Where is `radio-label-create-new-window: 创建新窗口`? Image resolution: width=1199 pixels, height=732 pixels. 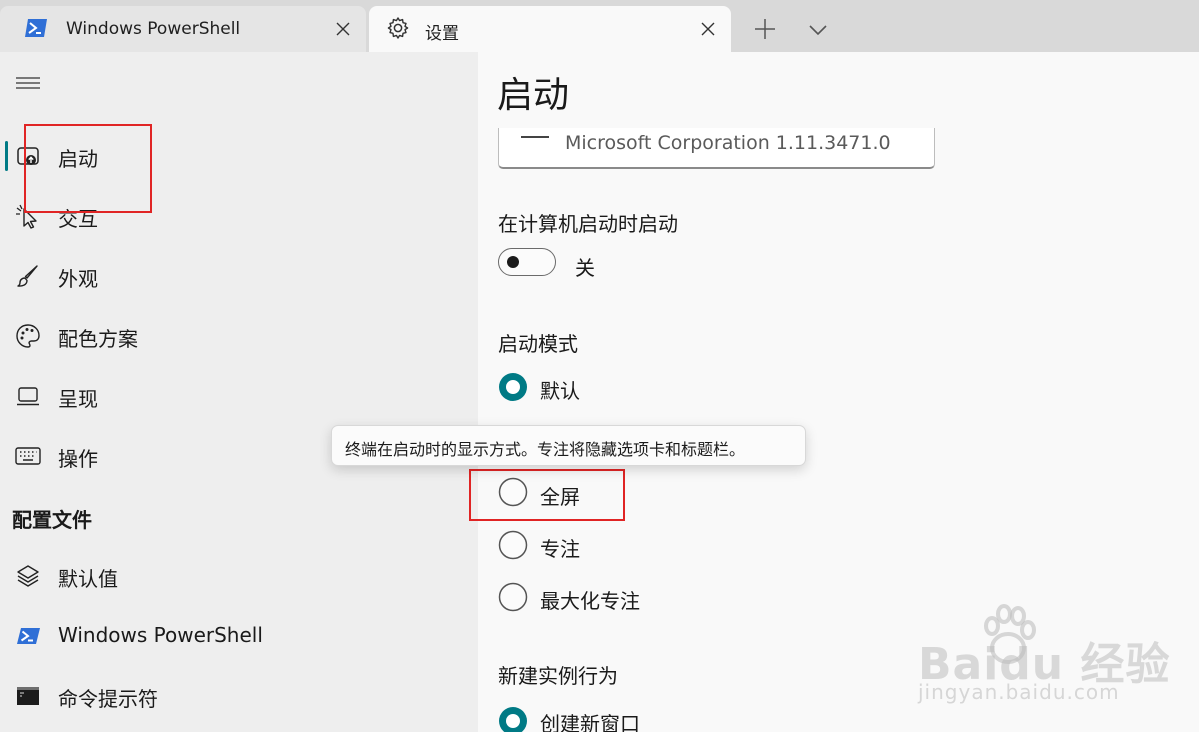
radio-label-create-new-window: 创建新窗口 is located at coordinates (590, 722).